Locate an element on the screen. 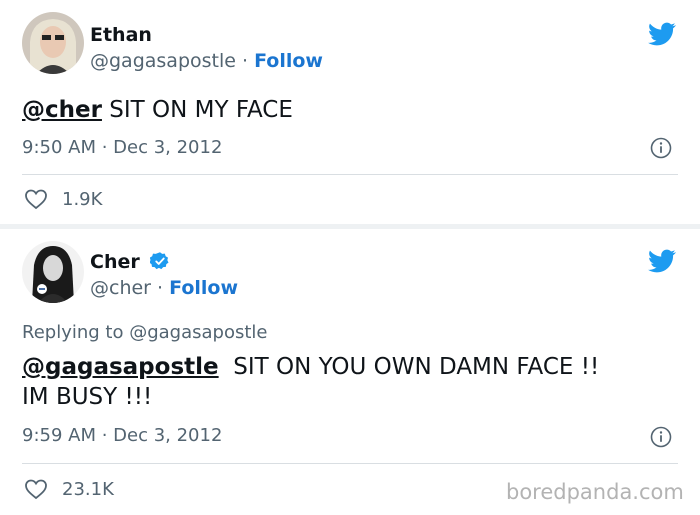 The height and width of the screenshot is (515, 700). avatar-ethan is located at coordinates (53, 43).